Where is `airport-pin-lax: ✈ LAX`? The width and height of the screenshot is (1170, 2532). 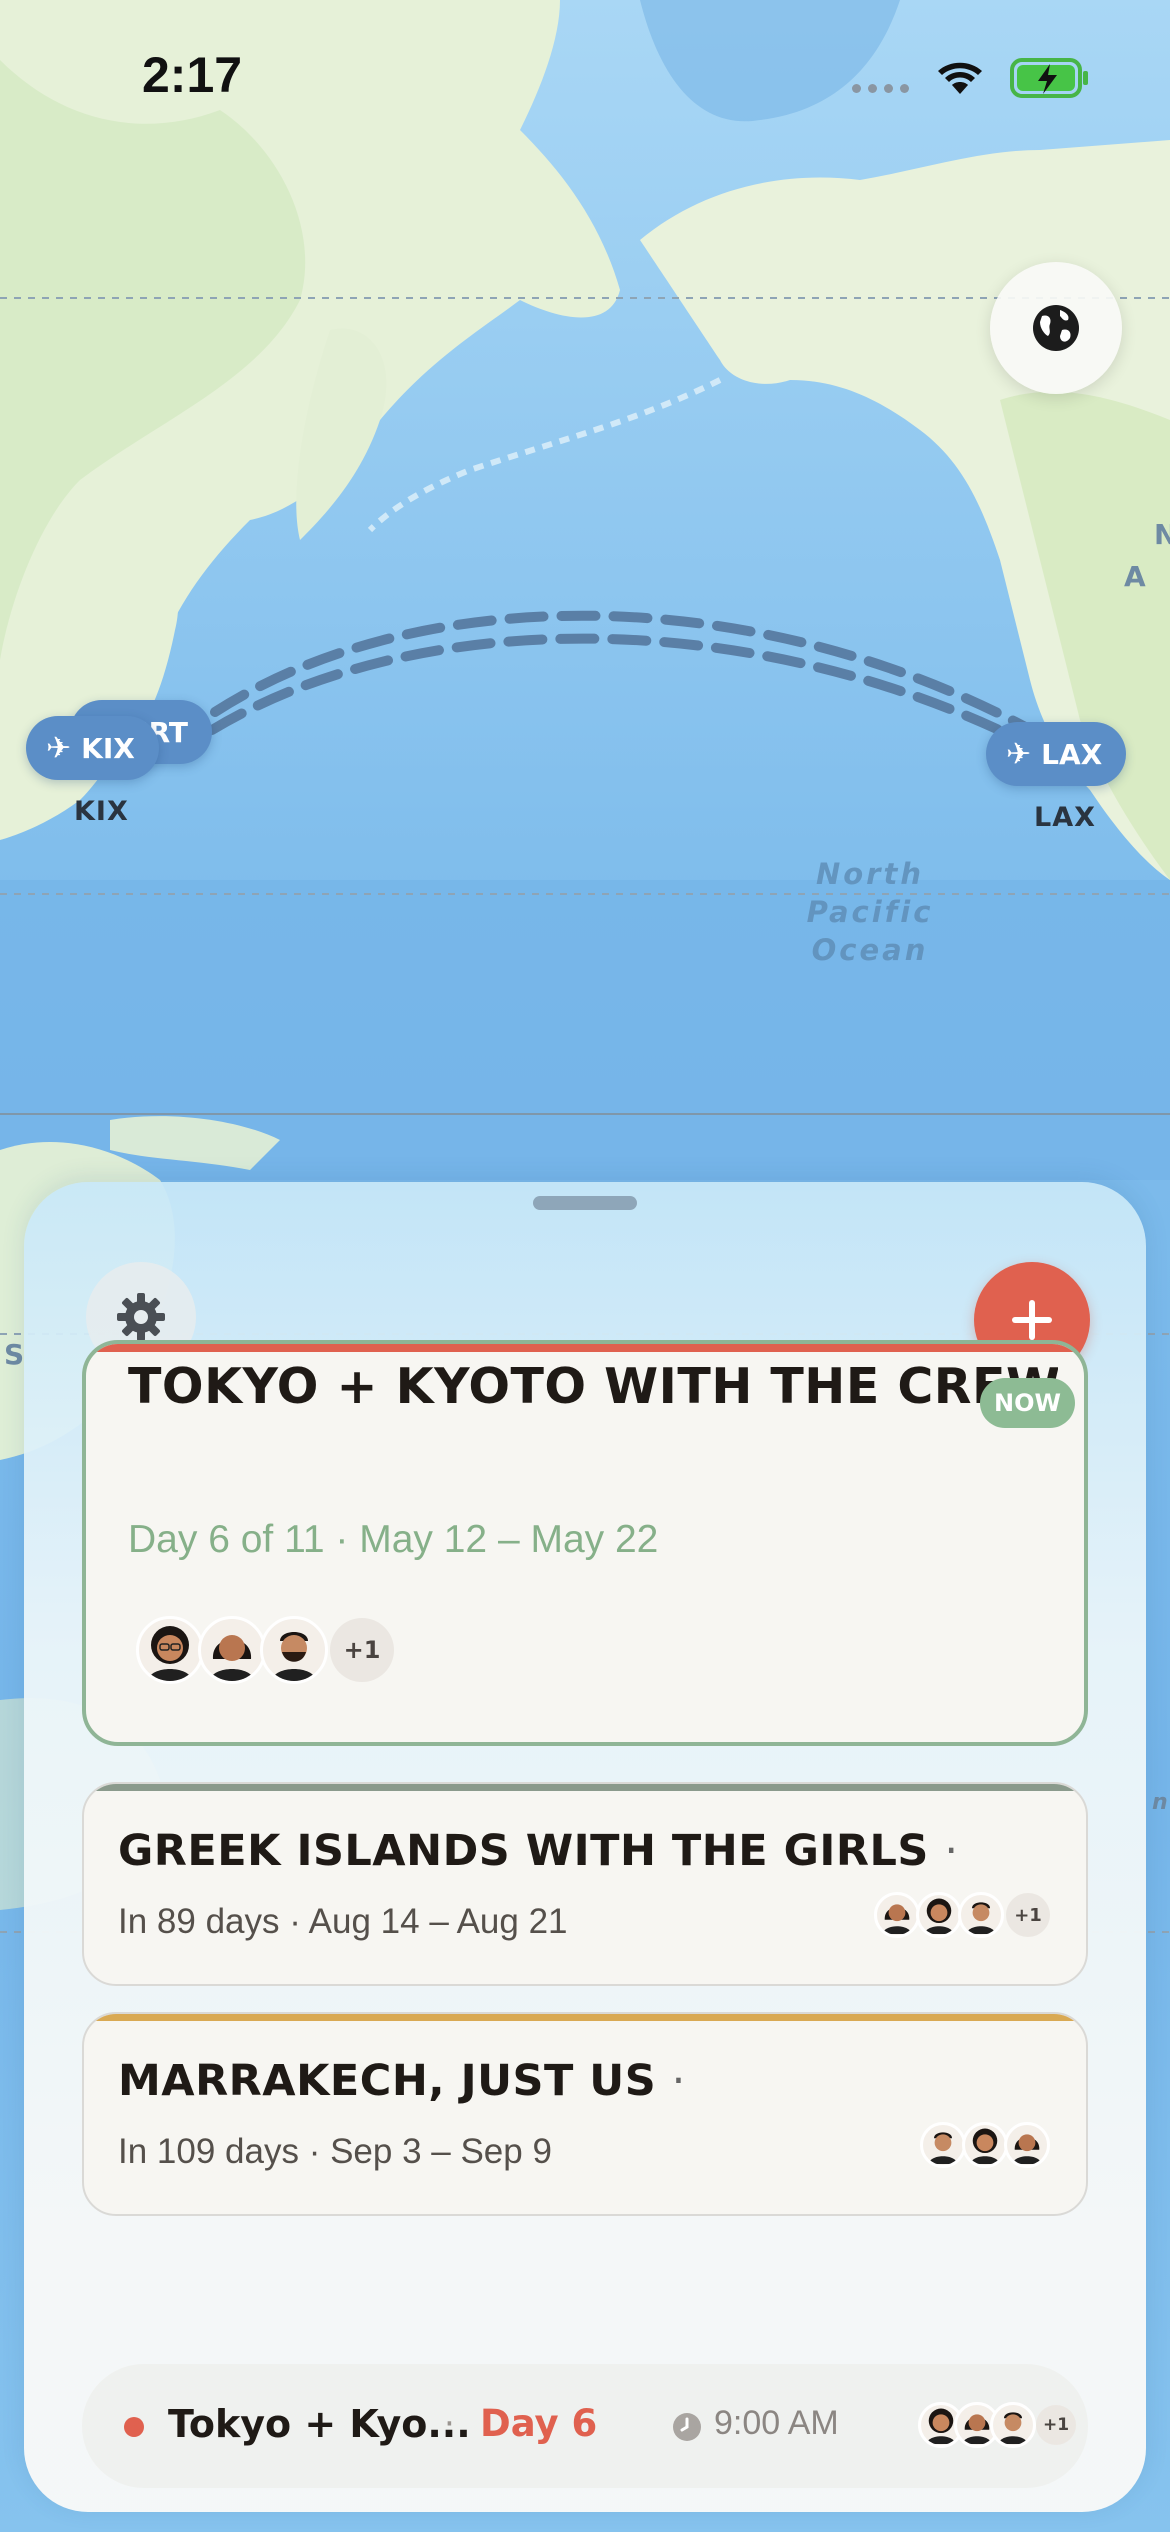 airport-pin-lax: ✈ LAX is located at coordinates (1056, 754).